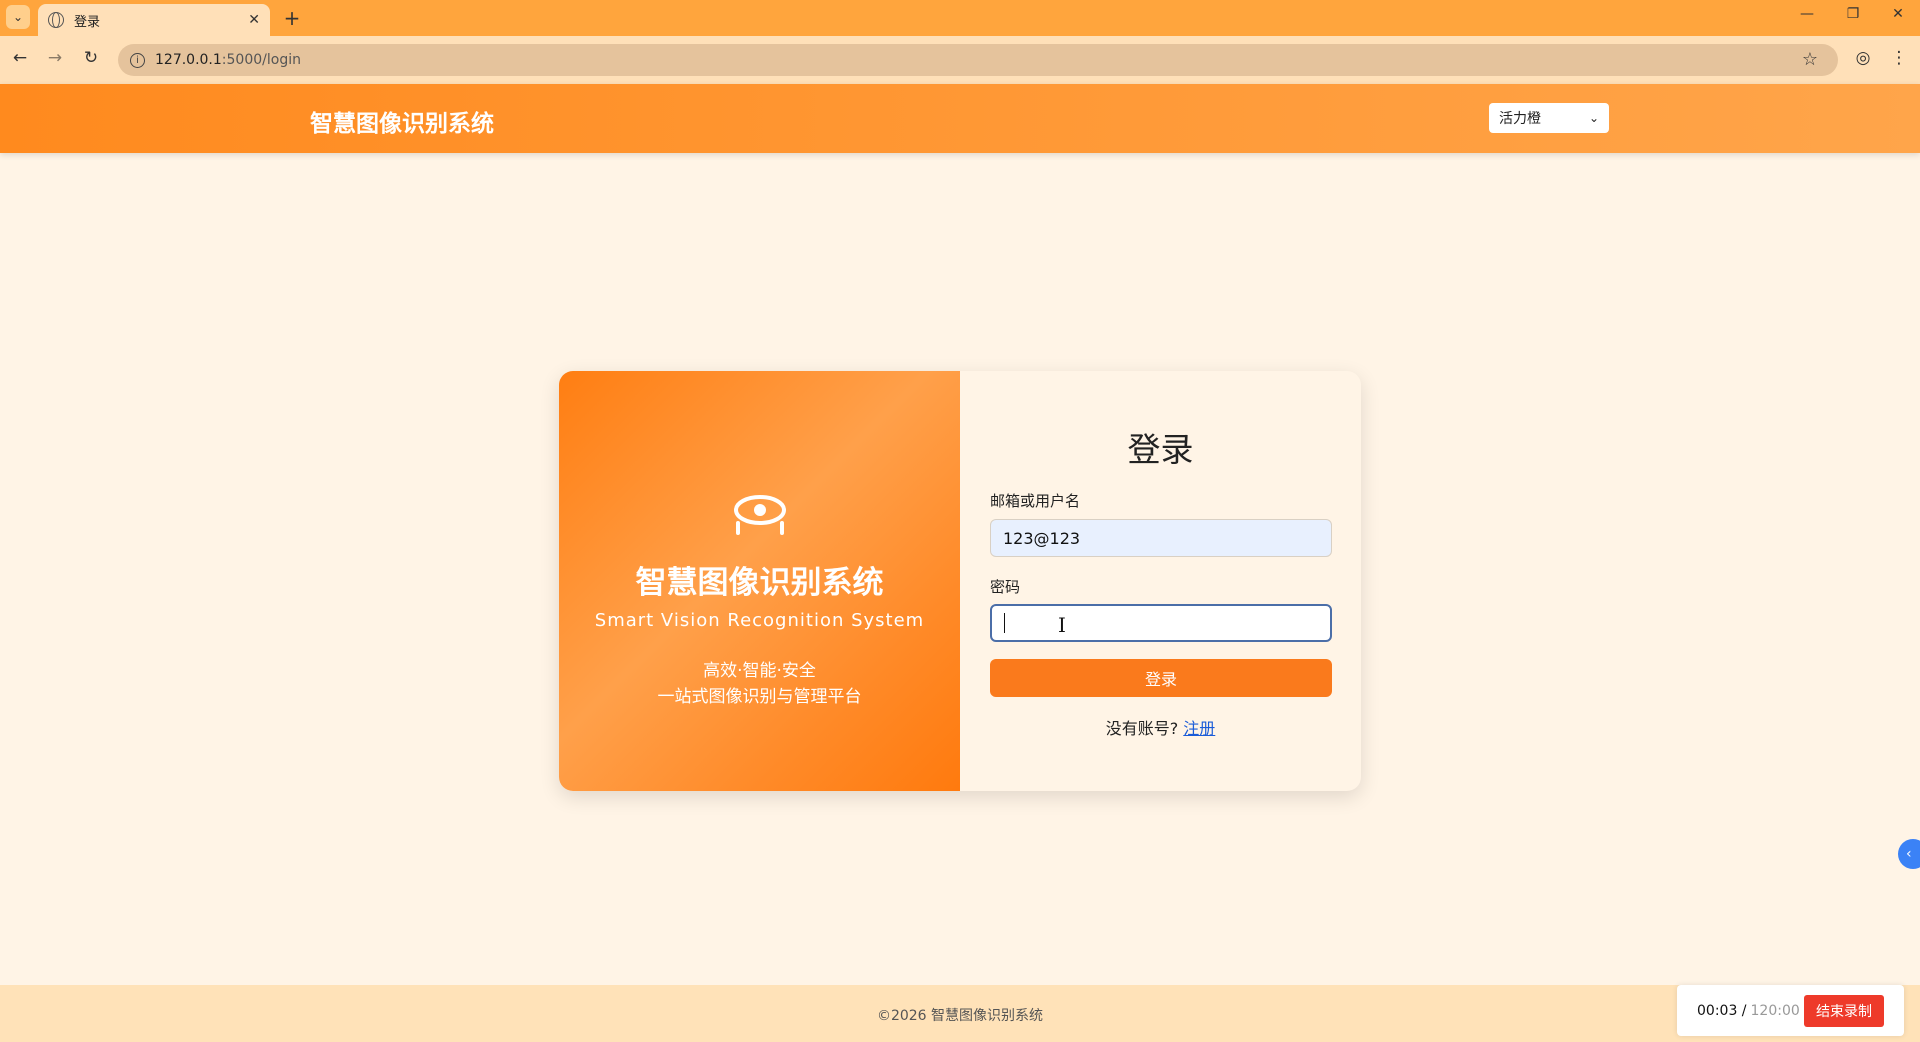  I want to click on theme-select: 活力橙 ⌄, so click(1549, 118).